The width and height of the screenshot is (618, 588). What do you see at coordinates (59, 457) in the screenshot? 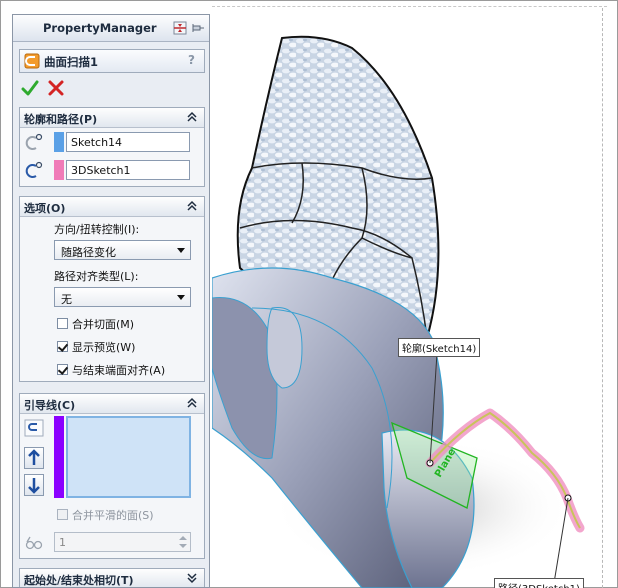
I see `guide-curve-color-bar` at bounding box center [59, 457].